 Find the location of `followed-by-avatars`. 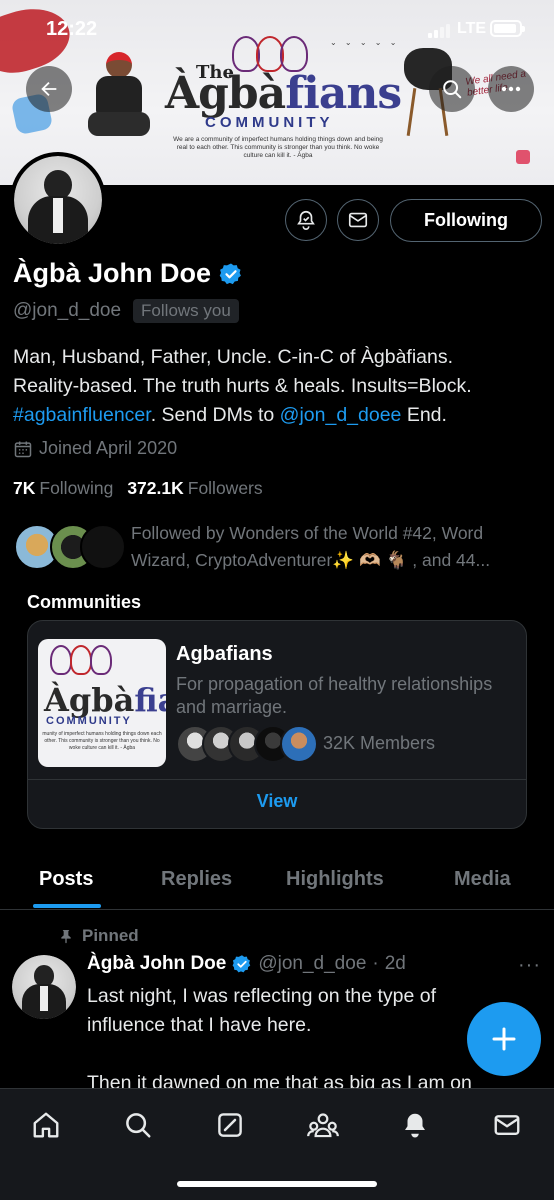

followed-by-avatars is located at coordinates (70, 549).